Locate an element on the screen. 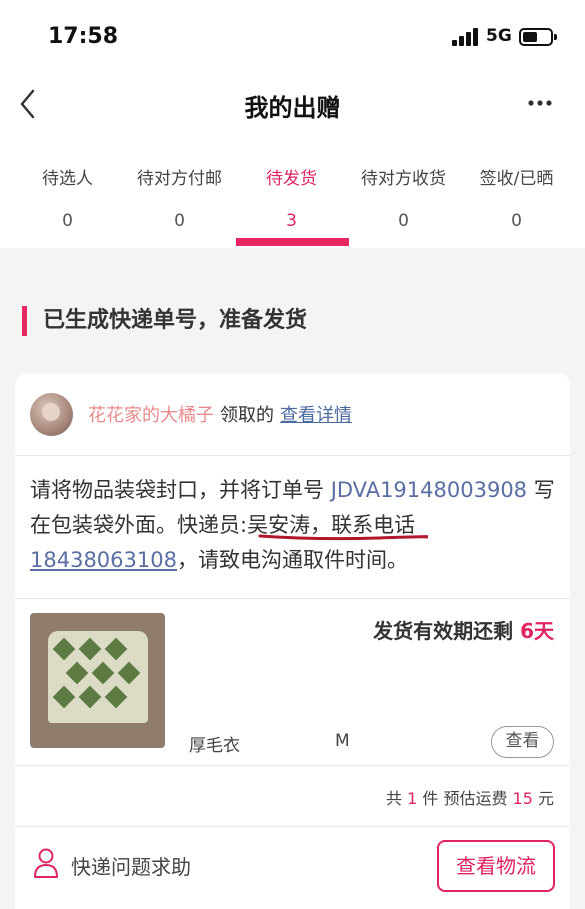 Image resolution: width=585 pixels, height=909 pixels. tab-count: 3 is located at coordinates (291, 221).